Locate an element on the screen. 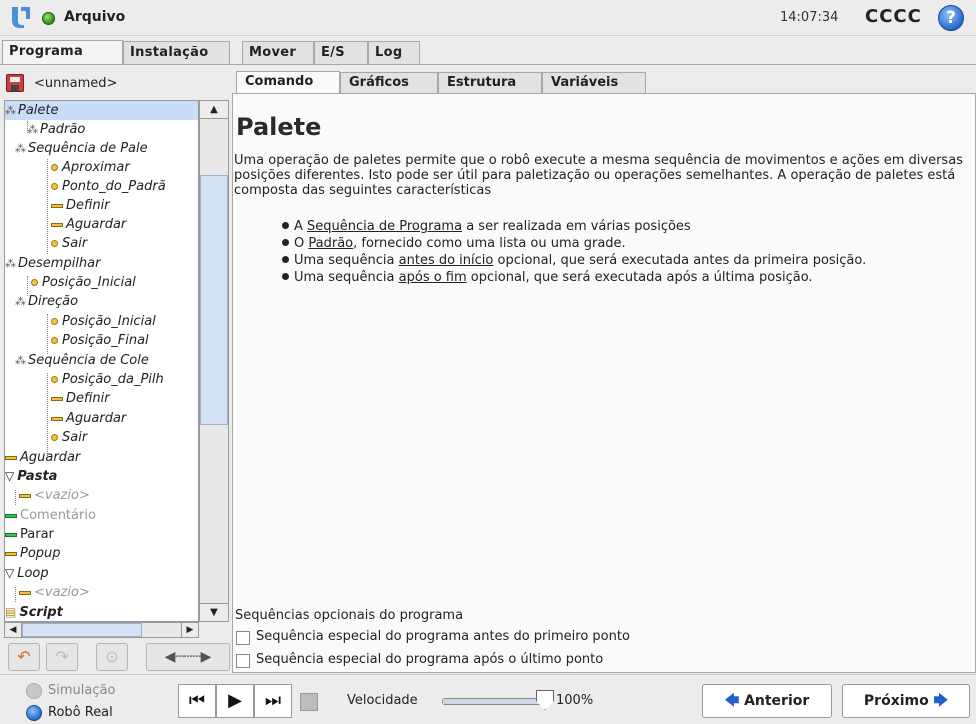 The width and height of the screenshot is (976, 724). save-icon is located at coordinates (15, 83).